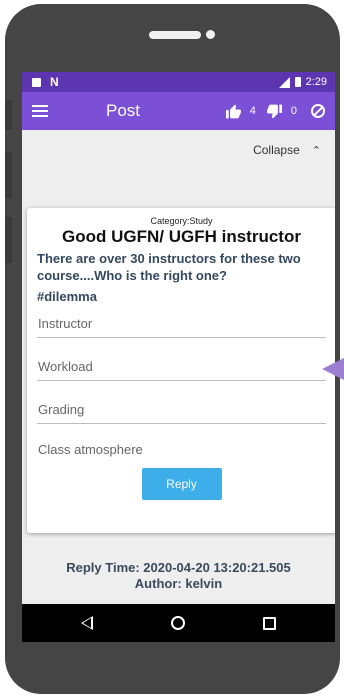 The height and width of the screenshot is (697, 344). I want to click on post-category: Category:Study, so click(181, 221).